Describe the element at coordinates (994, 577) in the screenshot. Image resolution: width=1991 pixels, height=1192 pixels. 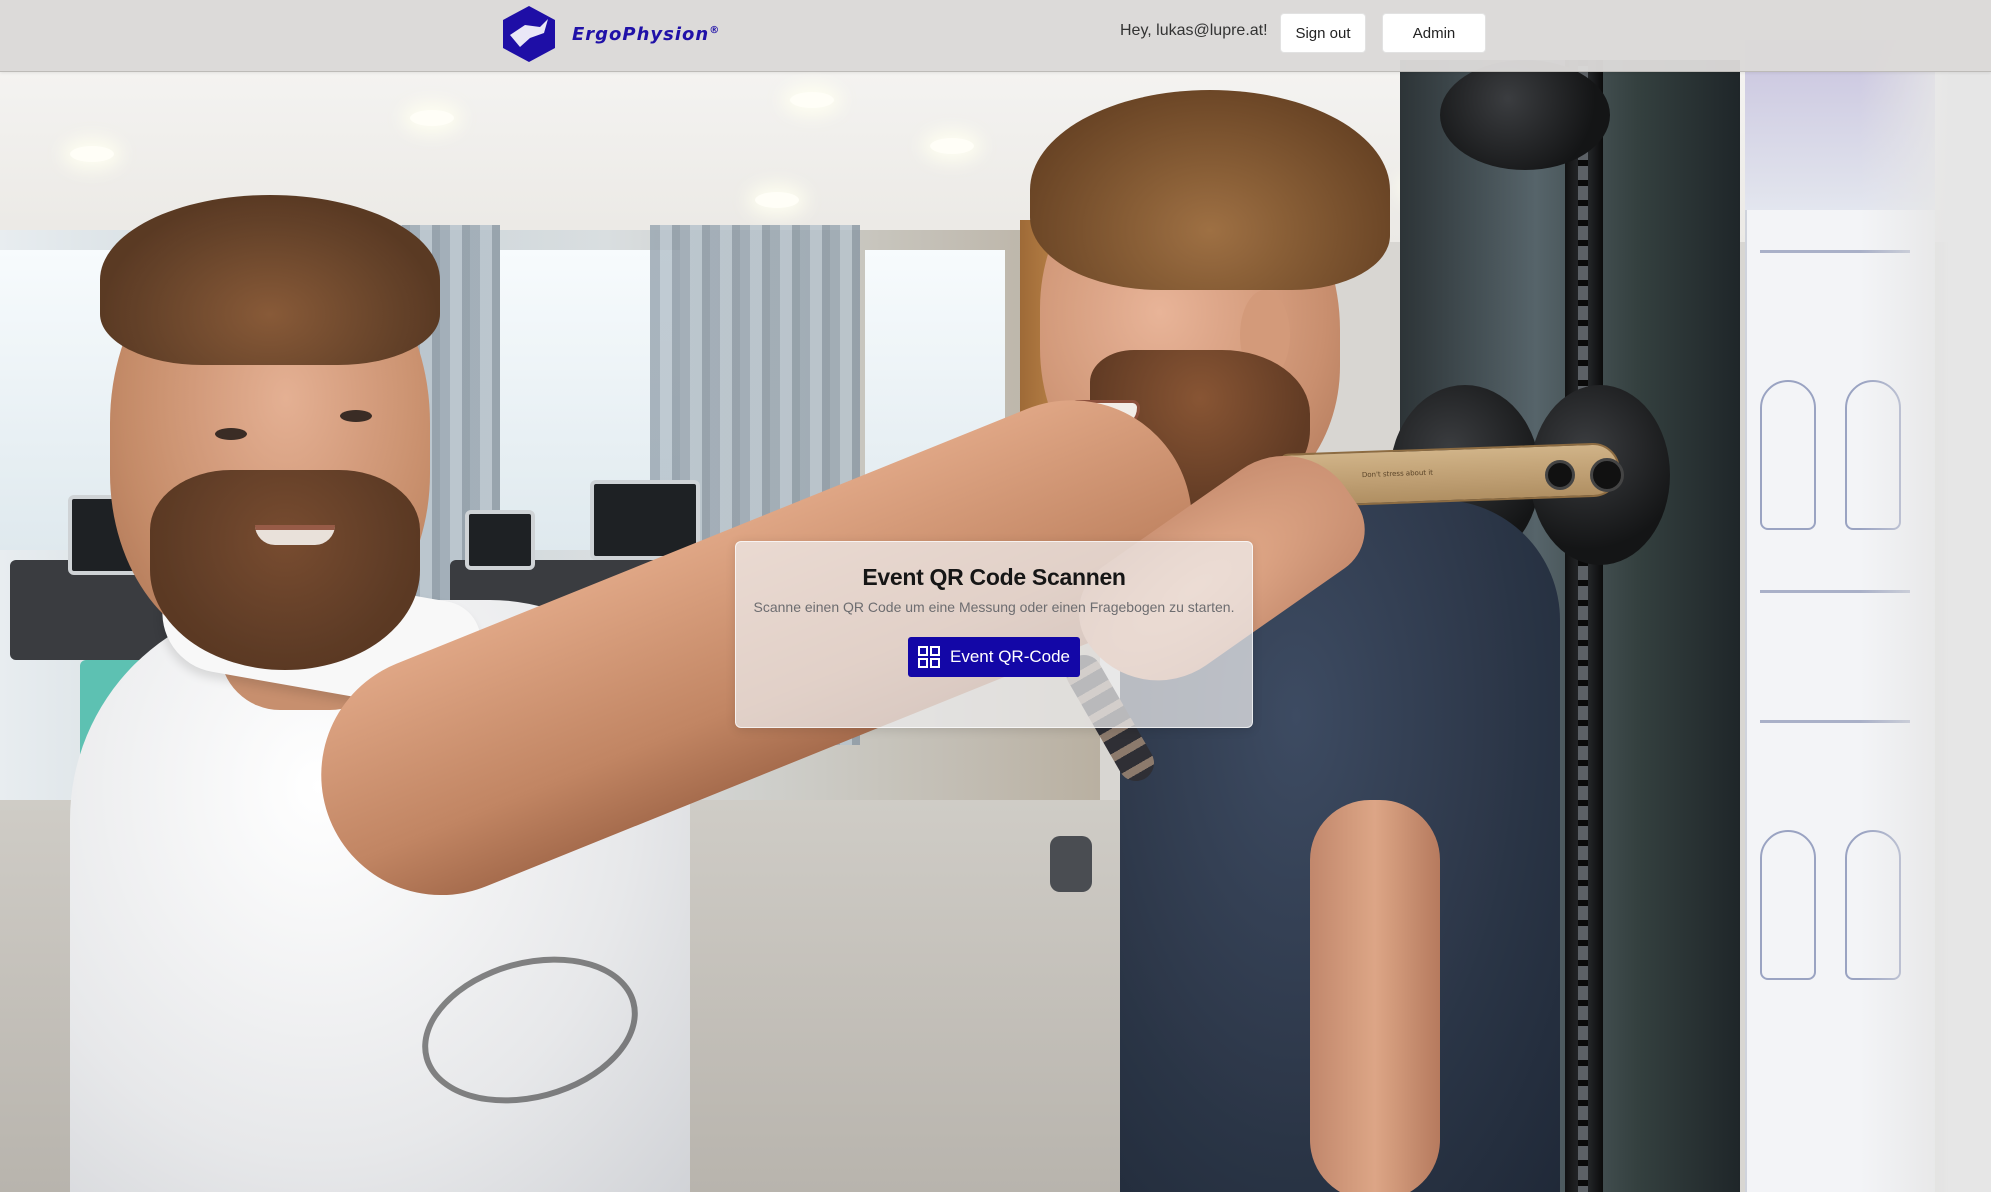
I see `card-title: Event QR Code Scannen` at that location.